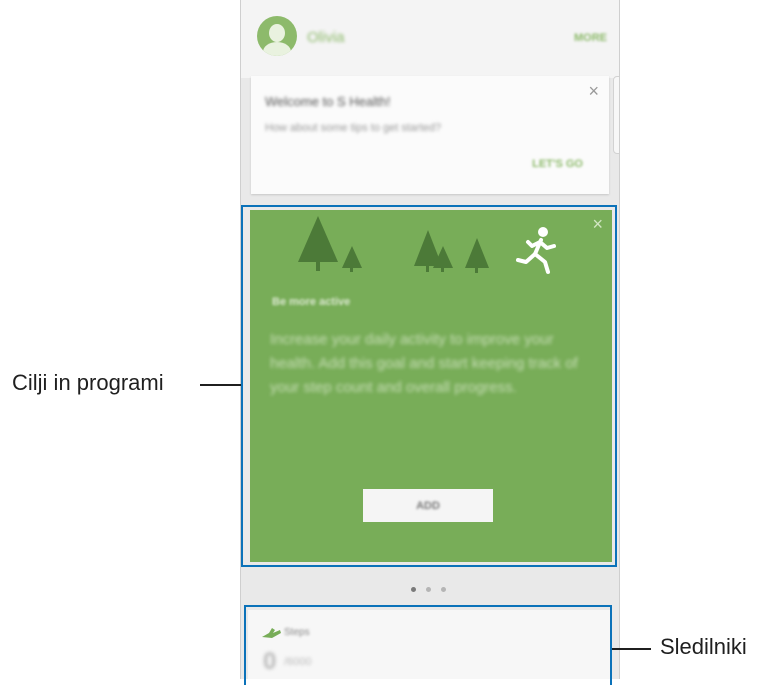 This screenshot has width=769, height=685. What do you see at coordinates (631, 649) in the screenshot?
I see `trackers-leader-line` at bounding box center [631, 649].